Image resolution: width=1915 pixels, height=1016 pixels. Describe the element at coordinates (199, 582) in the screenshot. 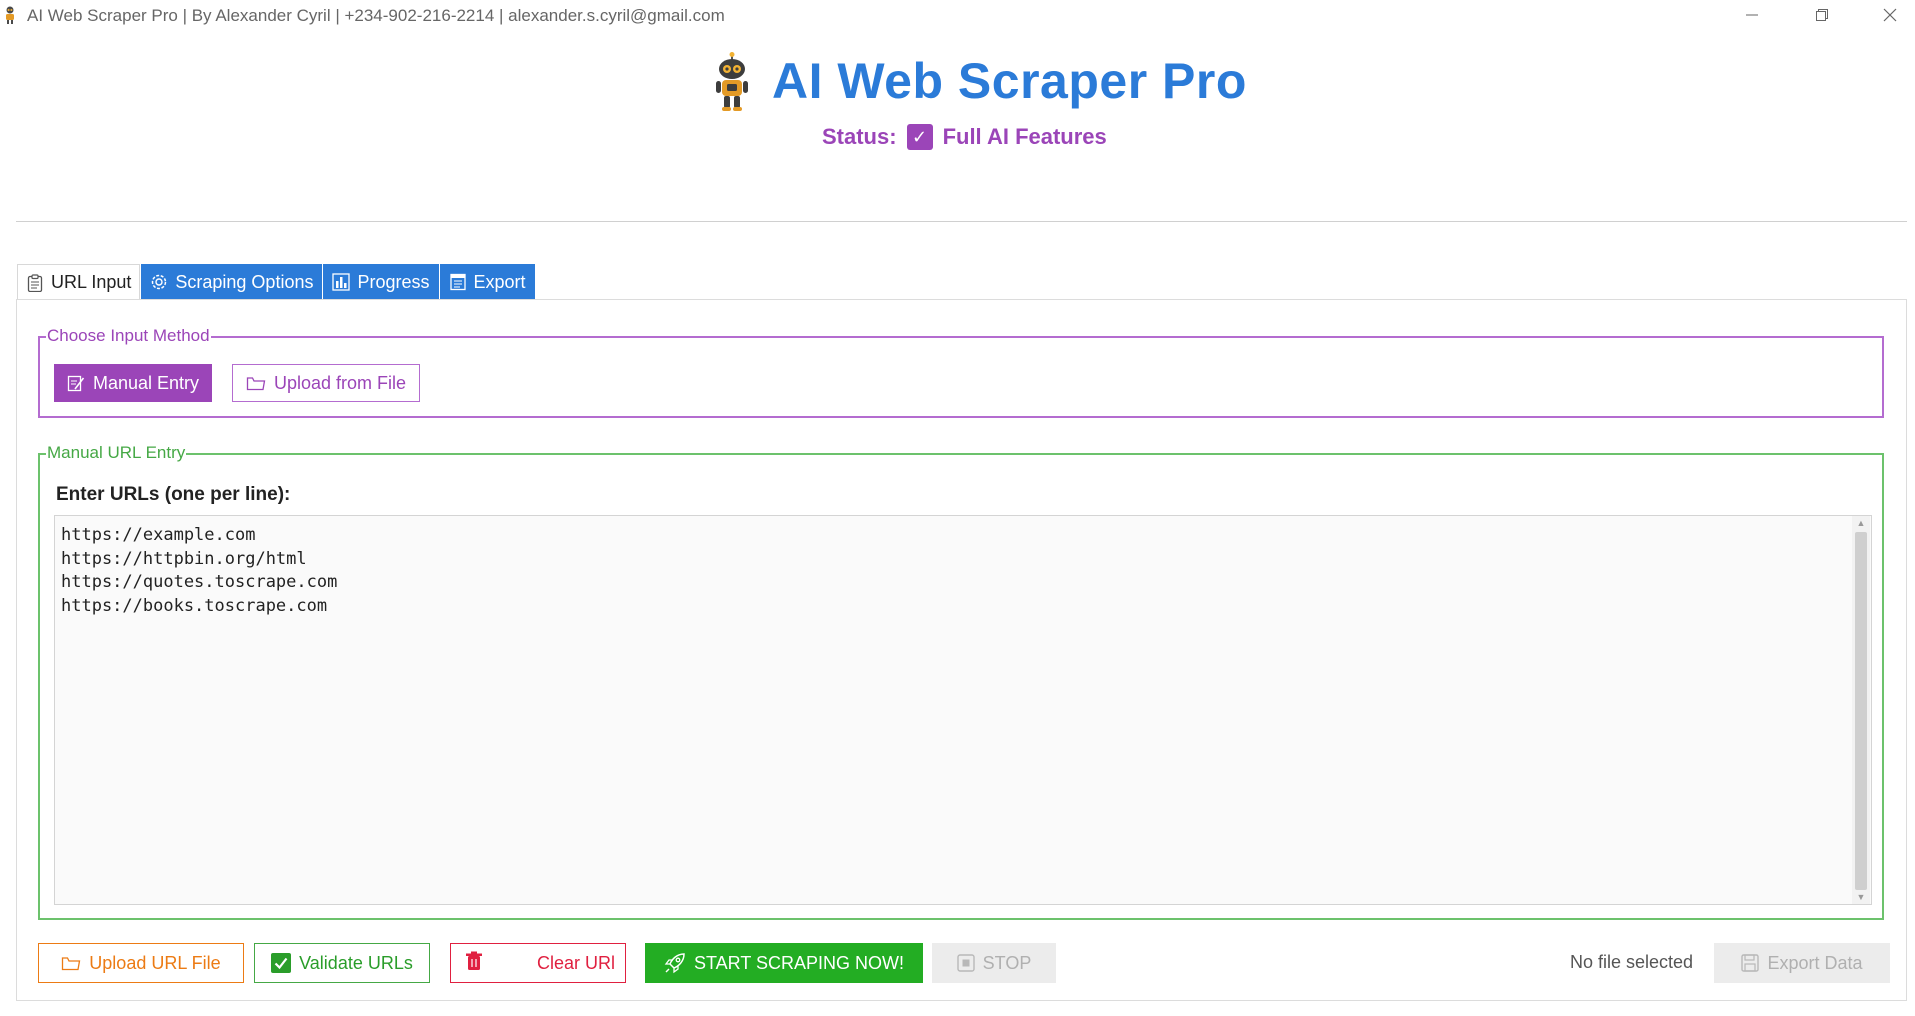

I see `url-line: https://quotes.toscrape.com` at that location.